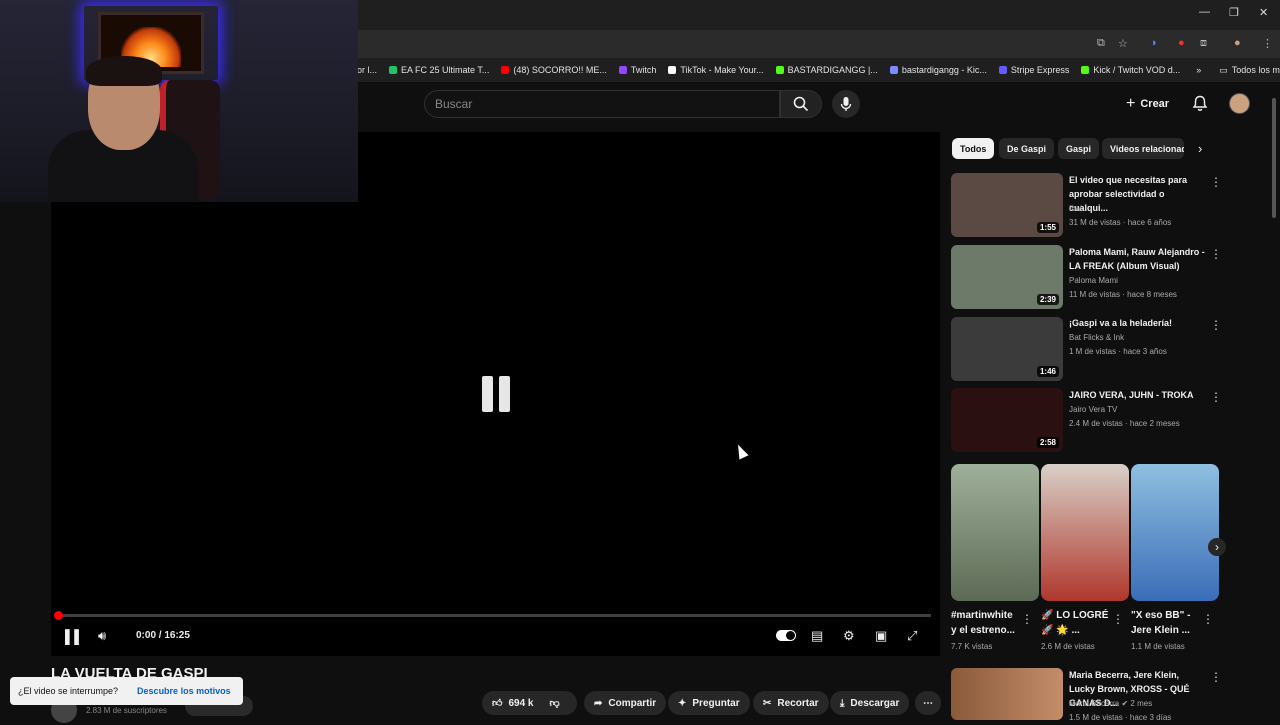 The width and height of the screenshot is (1280, 725). Describe the element at coordinates (625, 703) in the screenshot. I see `share-button: ➦ Compartir` at that location.